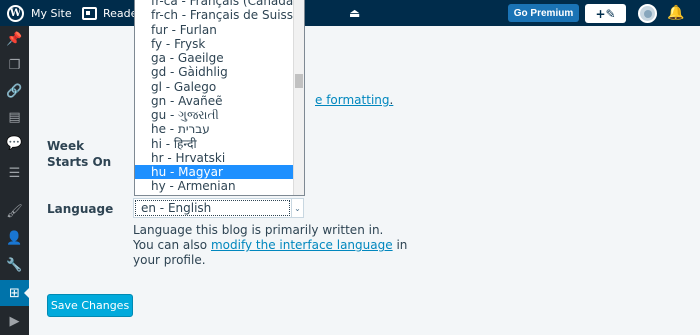  What do you see at coordinates (80, 209) in the screenshot?
I see `language-label: Language` at bounding box center [80, 209].